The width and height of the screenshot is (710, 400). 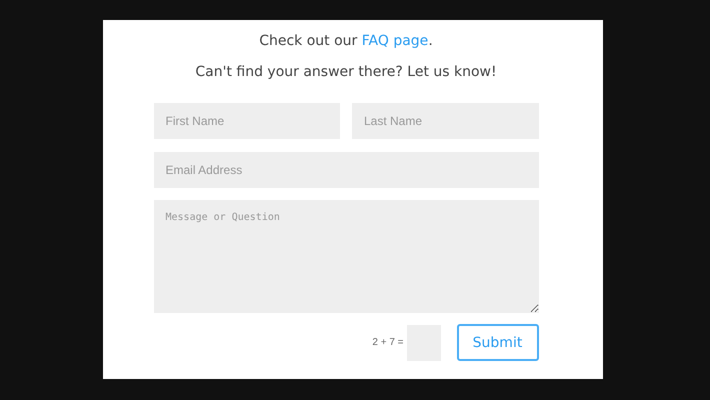 I want to click on faq-sentence: Check out our FAQ page., so click(x=346, y=41).